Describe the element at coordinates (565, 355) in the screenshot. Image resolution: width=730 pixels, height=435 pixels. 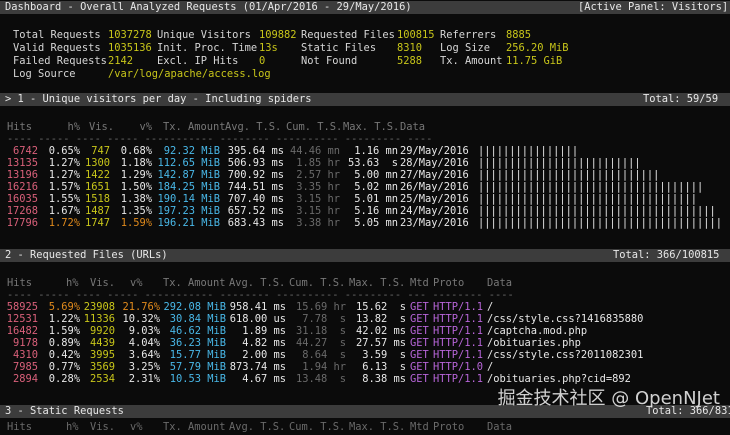
I see `url-cell: /css/style.css?2011082301` at that location.